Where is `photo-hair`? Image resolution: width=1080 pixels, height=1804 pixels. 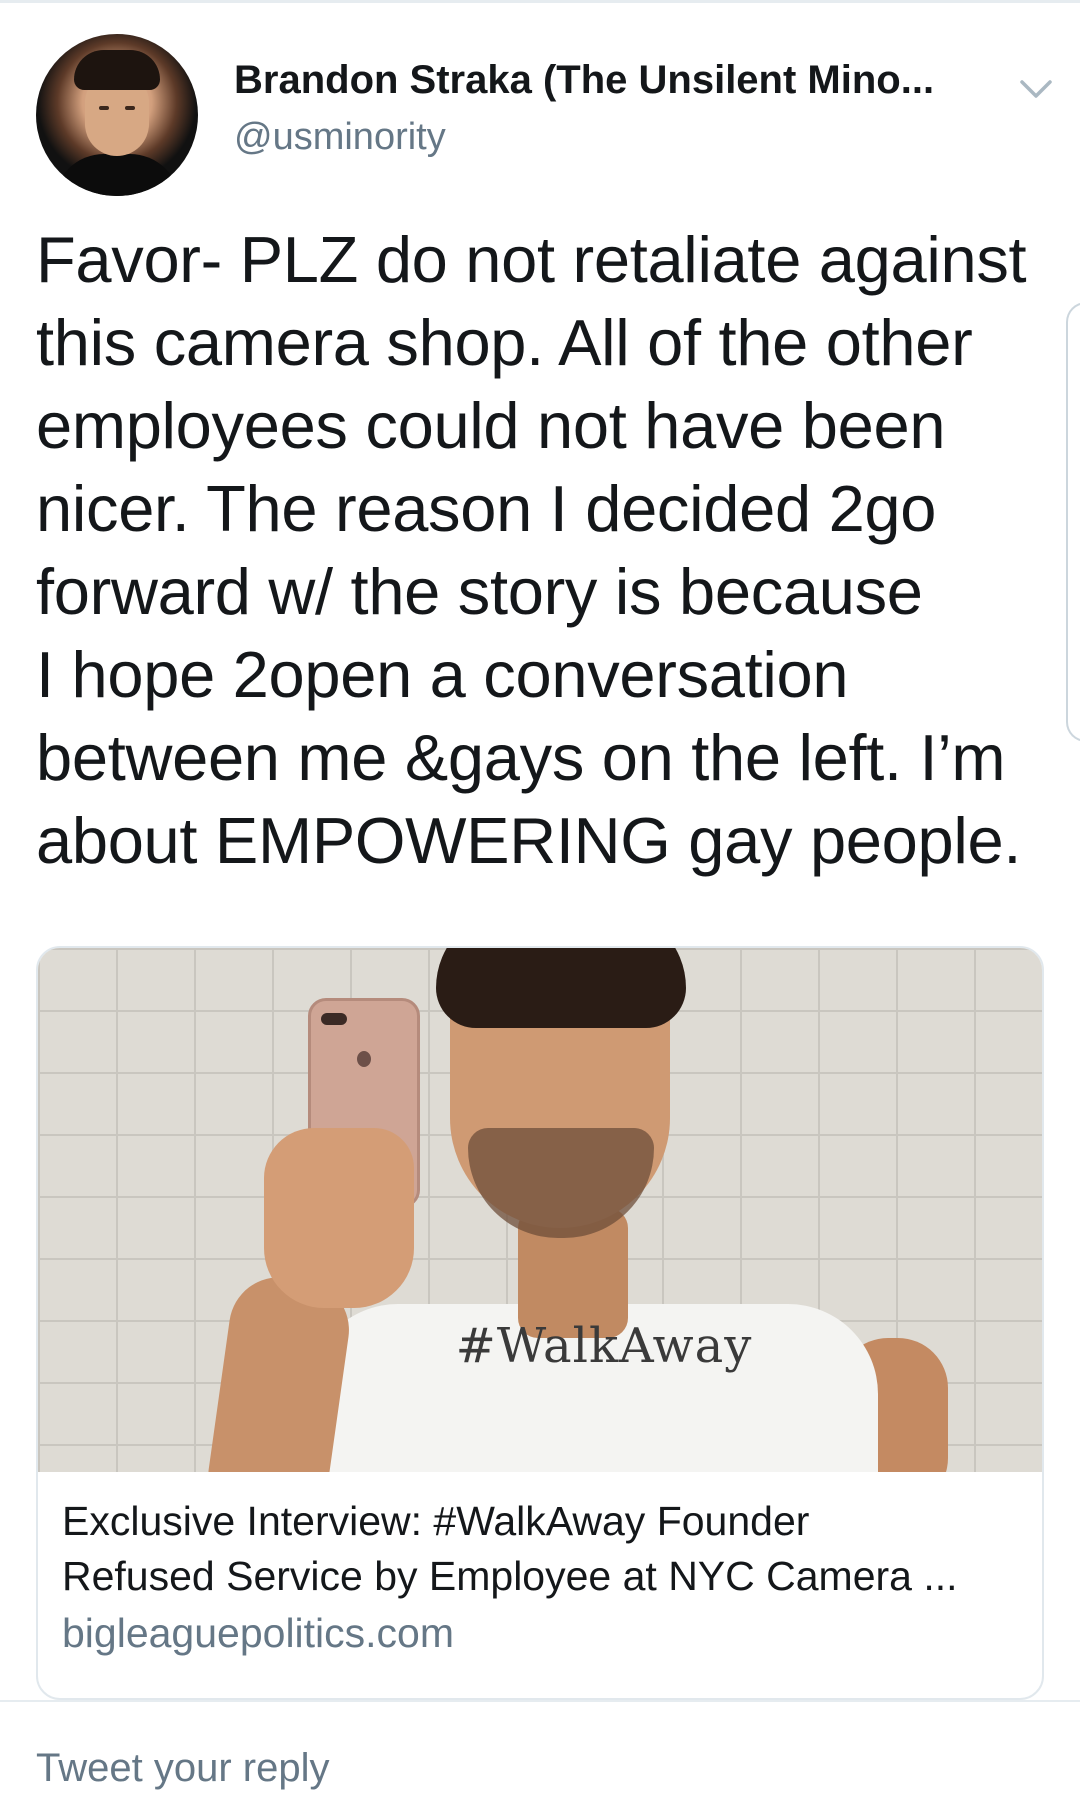
photo-hair is located at coordinates (561, 988).